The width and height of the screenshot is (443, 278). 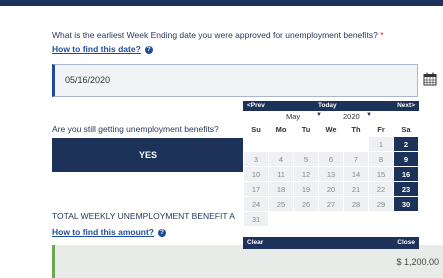 I want to click on weekday-header: Th, so click(x=356, y=129).